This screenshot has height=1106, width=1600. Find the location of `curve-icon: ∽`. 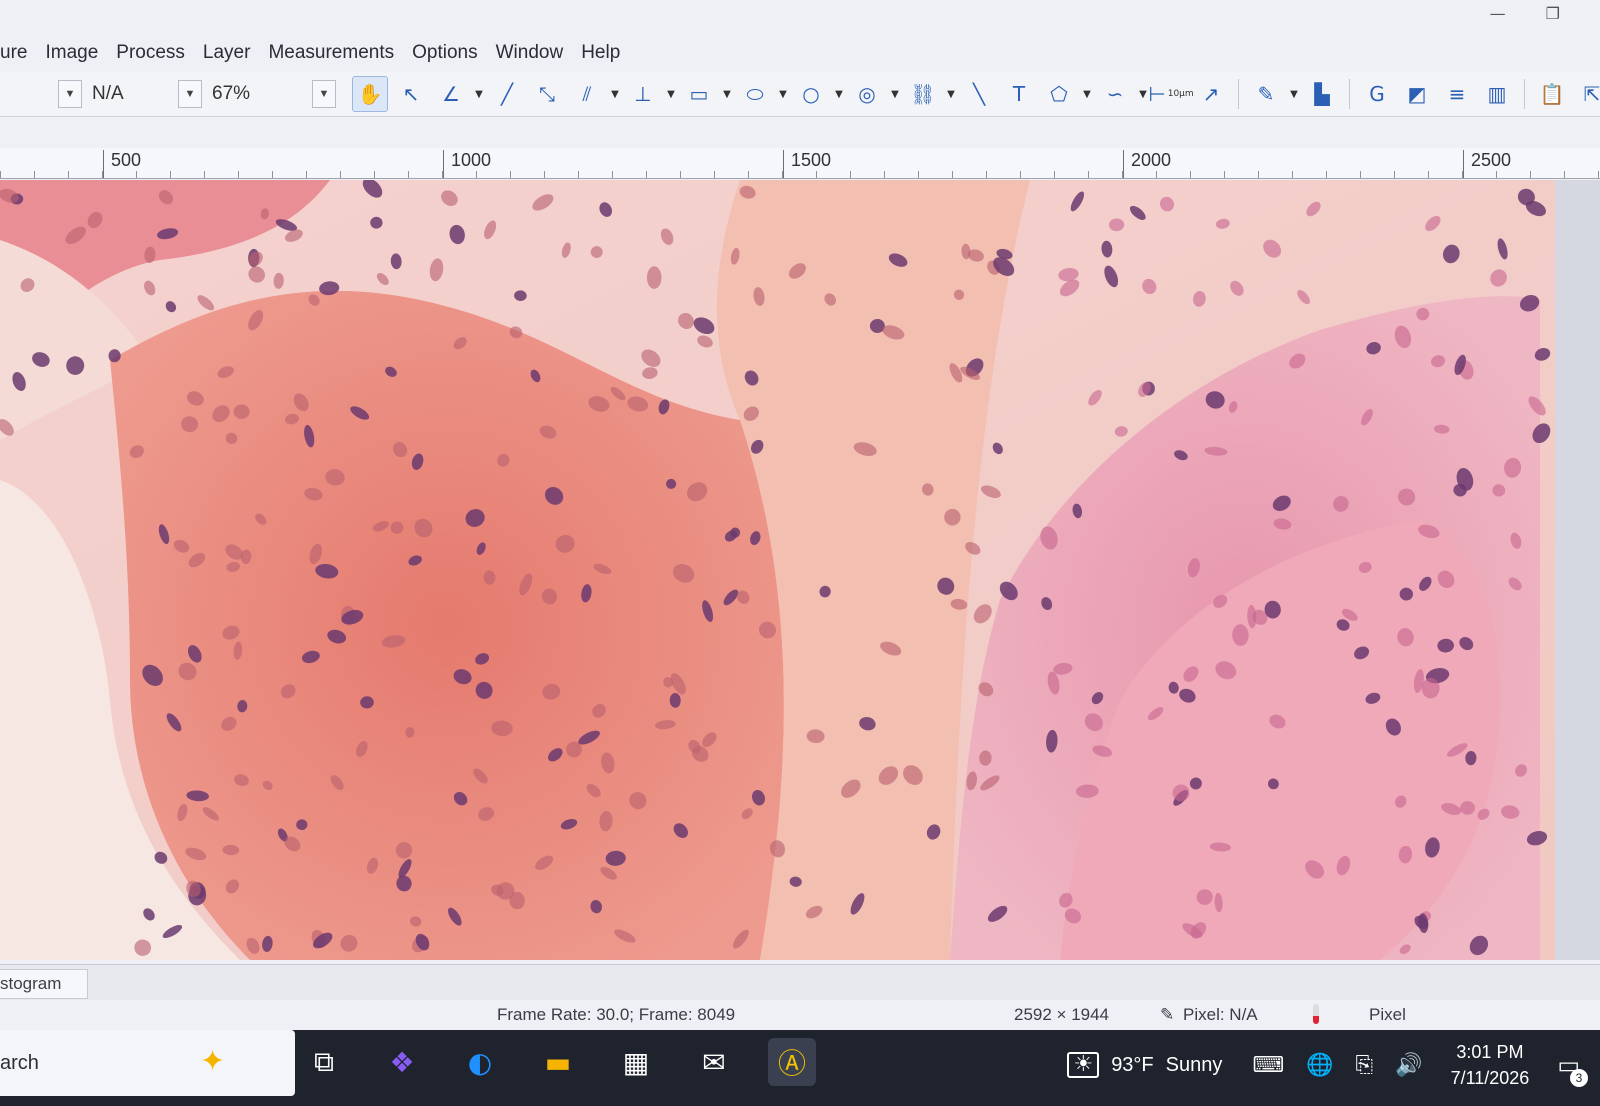

curve-icon: ∽ is located at coordinates (1115, 94).